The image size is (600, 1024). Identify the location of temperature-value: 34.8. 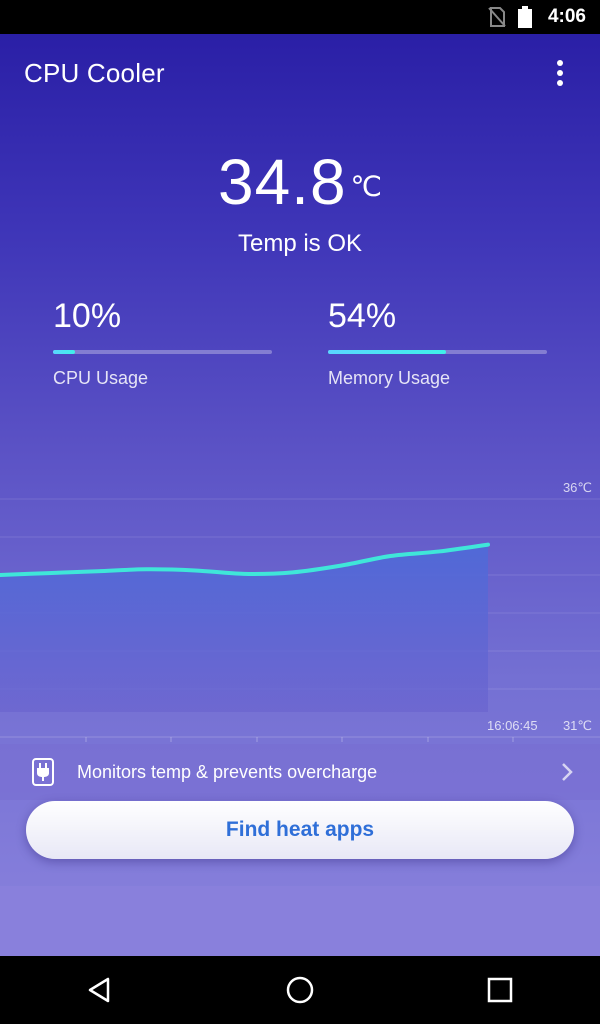
(282, 182).